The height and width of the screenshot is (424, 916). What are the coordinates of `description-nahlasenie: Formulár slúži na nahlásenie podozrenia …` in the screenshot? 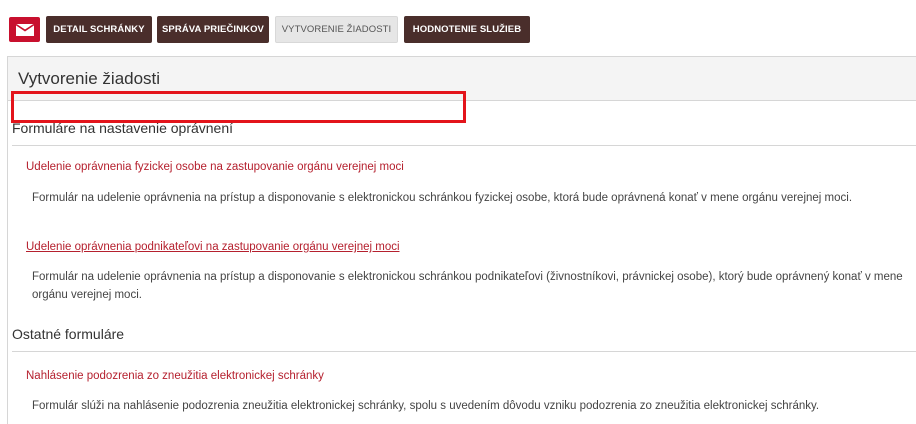 It's located at (426, 406).